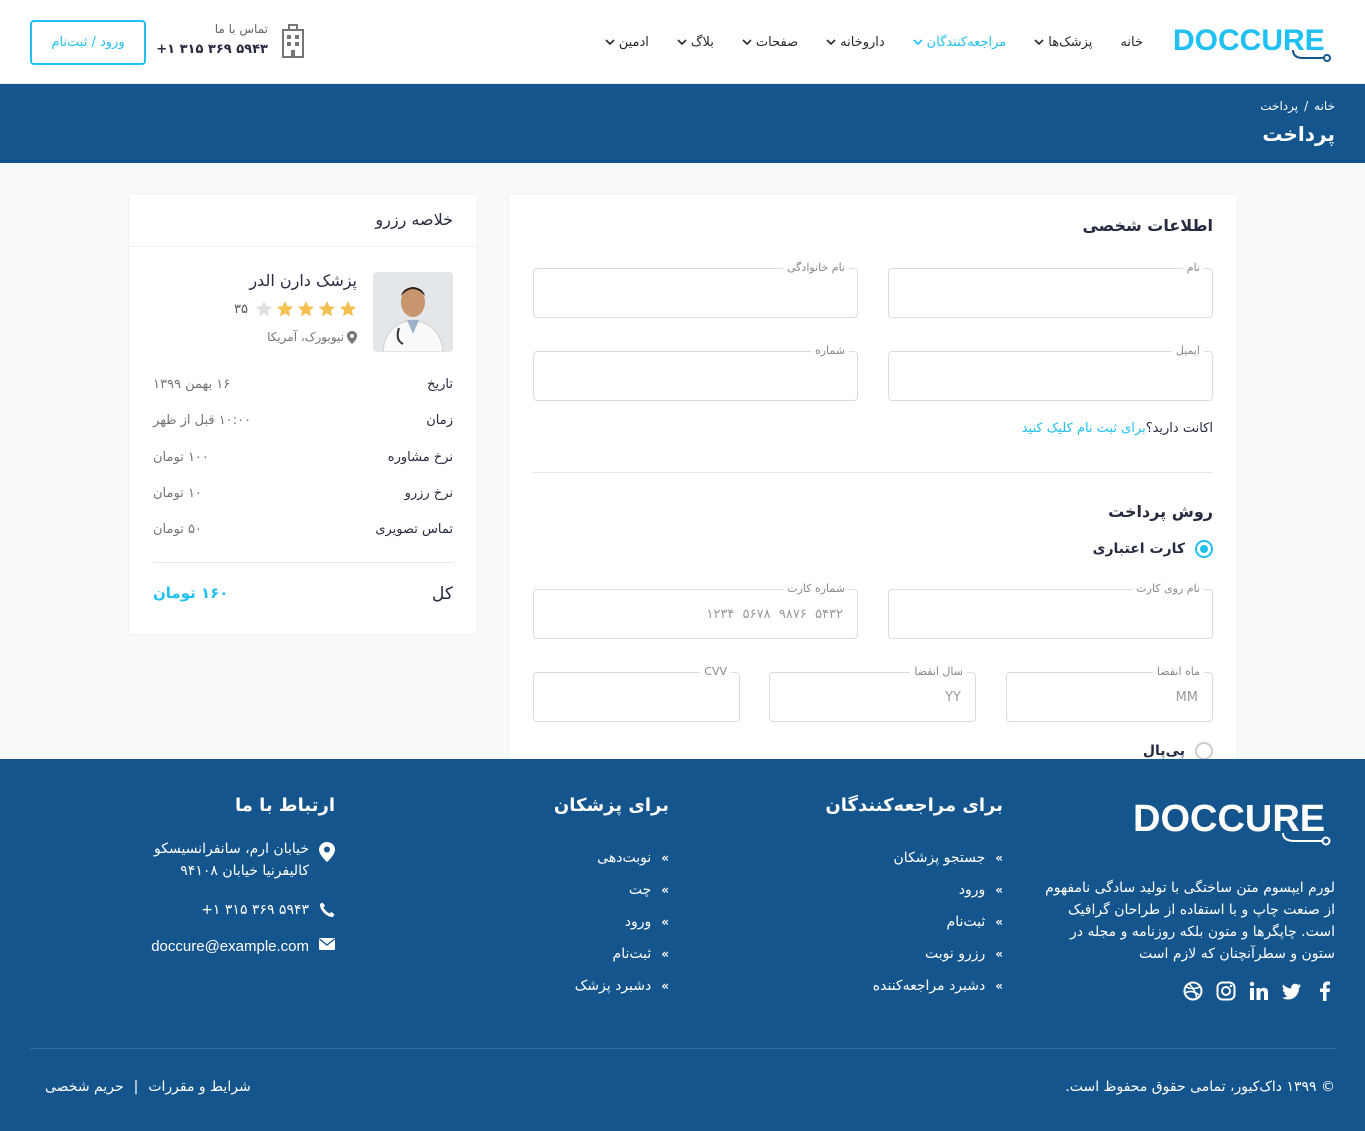 The width and height of the screenshot is (1365, 1131). I want to click on row-value: ۱۶ بهمن ۱۳۹۹, so click(192, 384).